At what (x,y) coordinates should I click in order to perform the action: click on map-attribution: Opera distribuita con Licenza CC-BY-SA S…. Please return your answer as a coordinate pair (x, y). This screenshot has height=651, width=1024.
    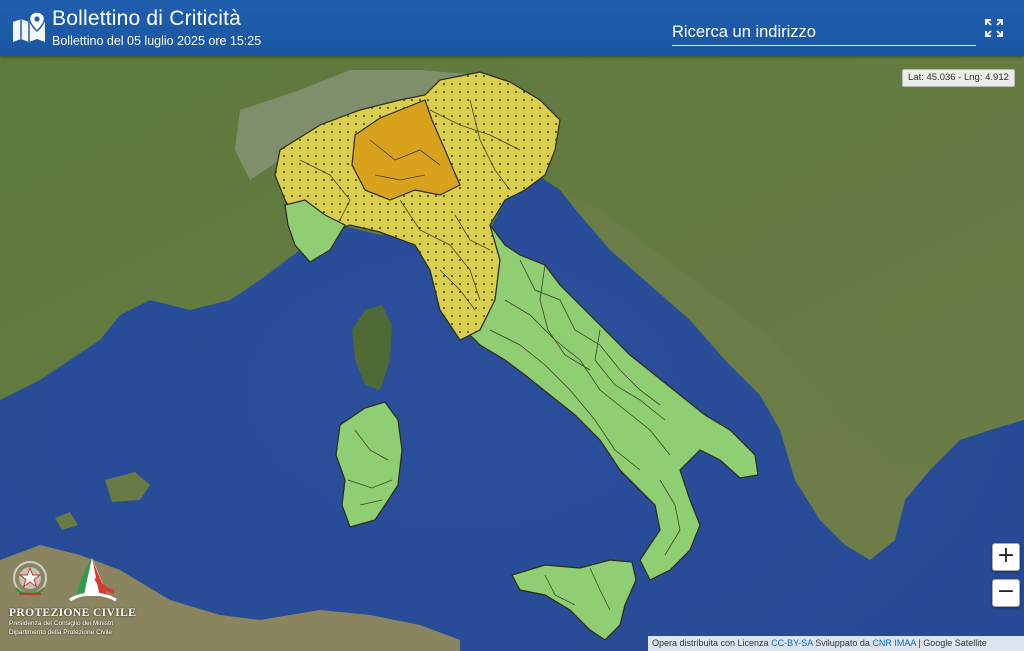
    Looking at the image, I should click on (836, 643).